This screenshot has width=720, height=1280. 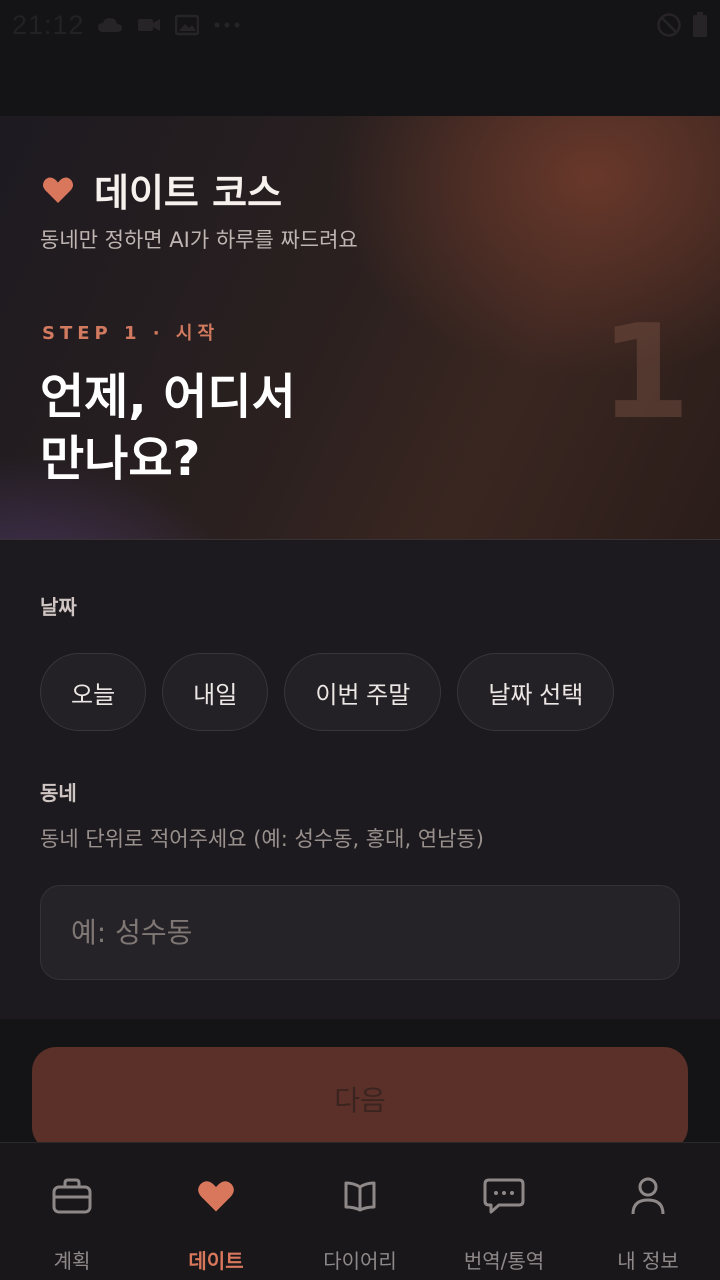 What do you see at coordinates (168, 397) in the screenshot?
I see `question-line-1: 언제, 어디서` at bounding box center [168, 397].